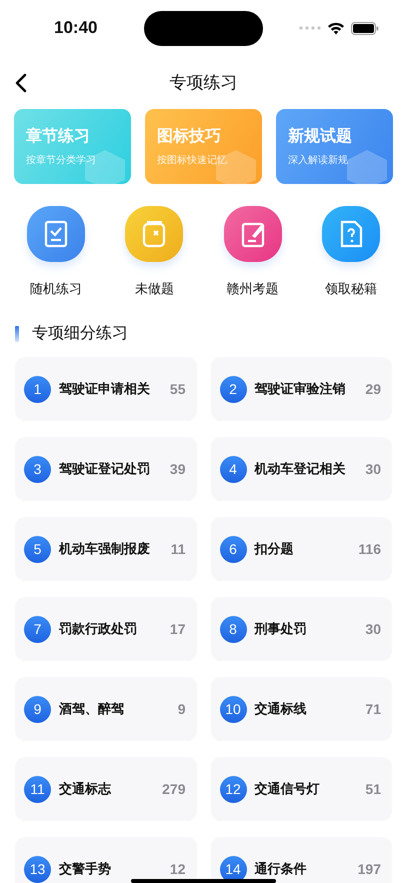 The height and width of the screenshot is (883, 407). I want to click on battery-icon, so click(365, 28).